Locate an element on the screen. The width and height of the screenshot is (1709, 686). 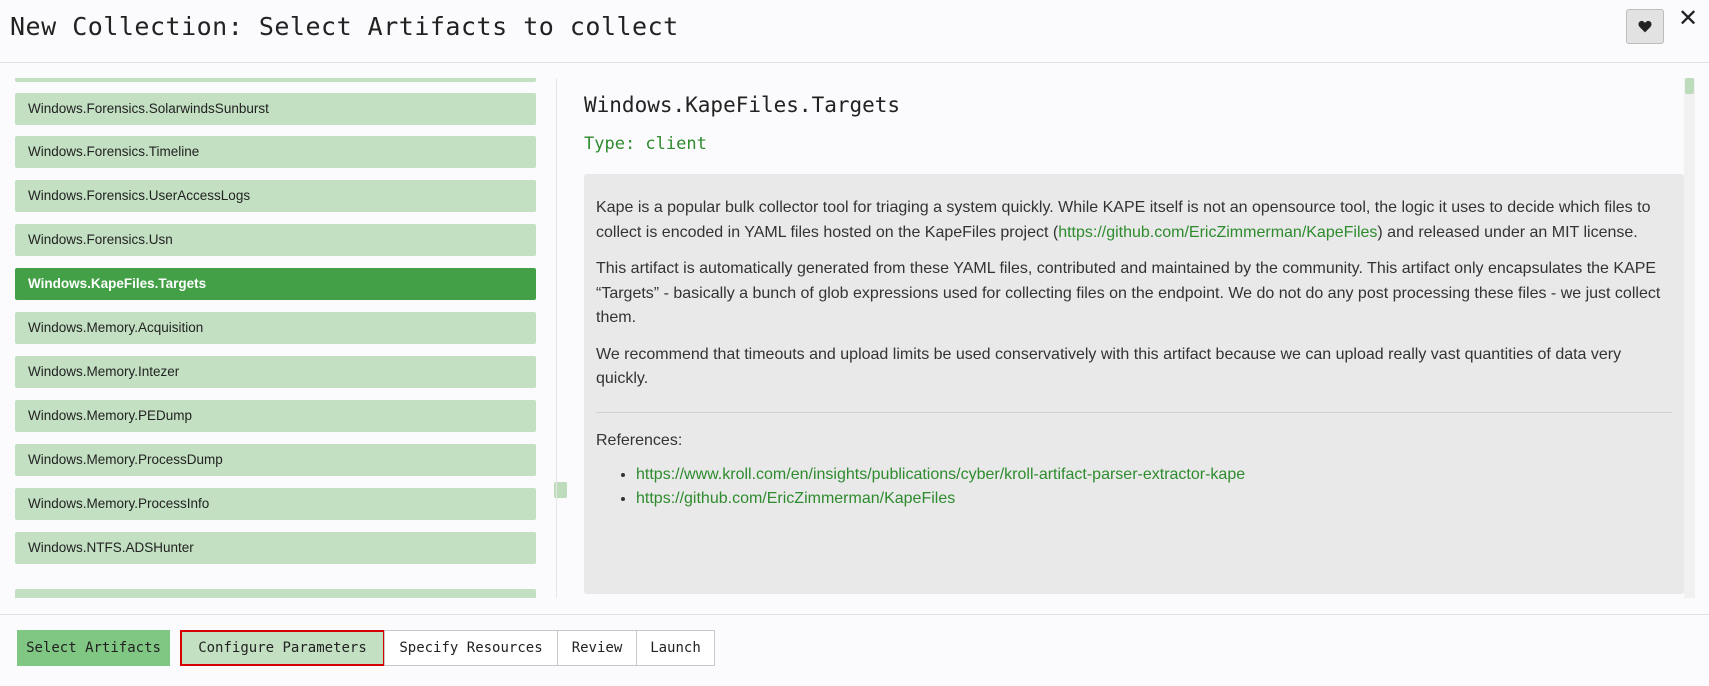
close-icon: ✕ is located at coordinates (1688, 19).